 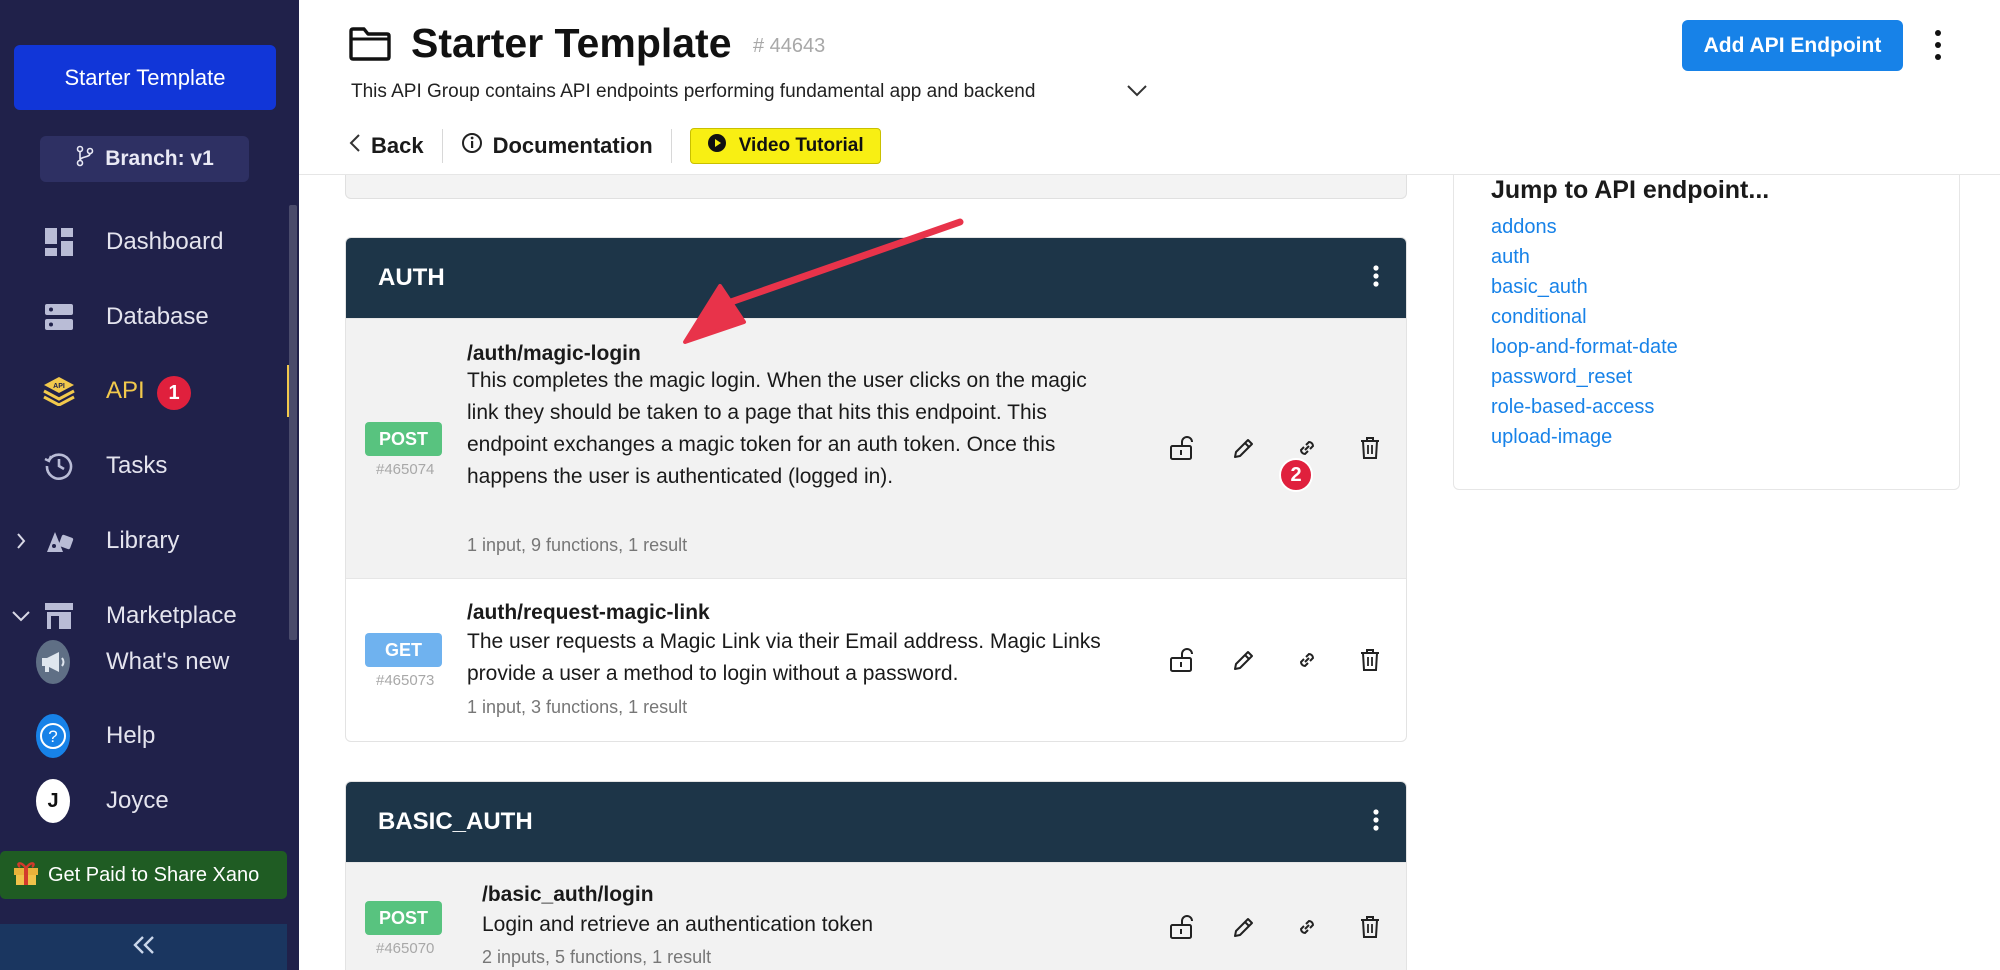 What do you see at coordinates (1792, 45) in the screenshot?
I see `add-api-endpoint-button: Add API Endpoint` at bounding box center [1792, 45].